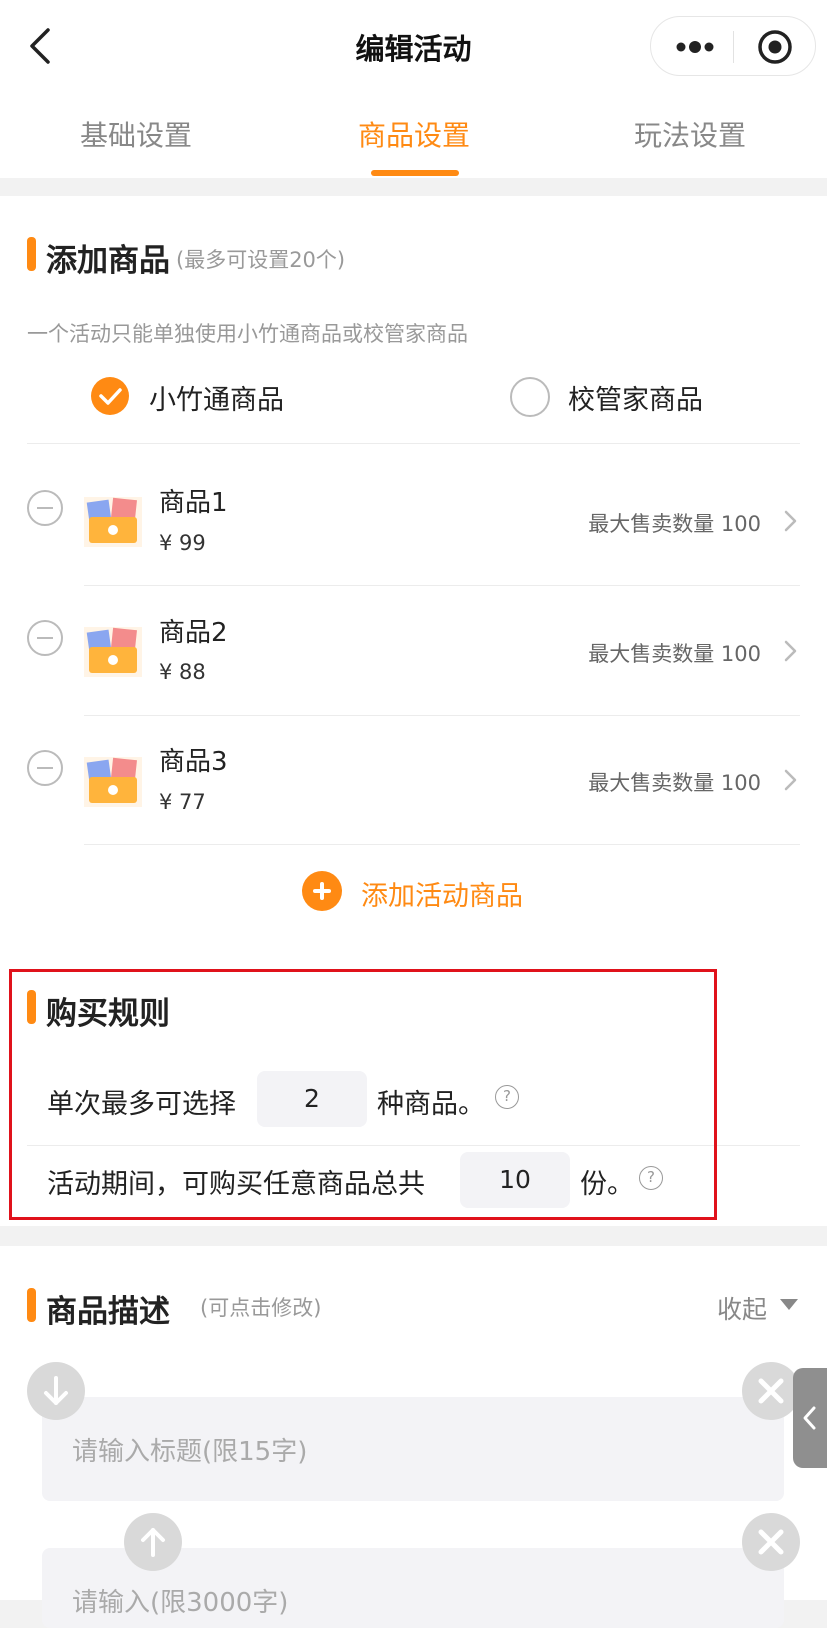 The image size is (827, 1628). Describe the element at coordinates (742, 1308) in the screenshot. I see `collapse-label: 收起` at that location.